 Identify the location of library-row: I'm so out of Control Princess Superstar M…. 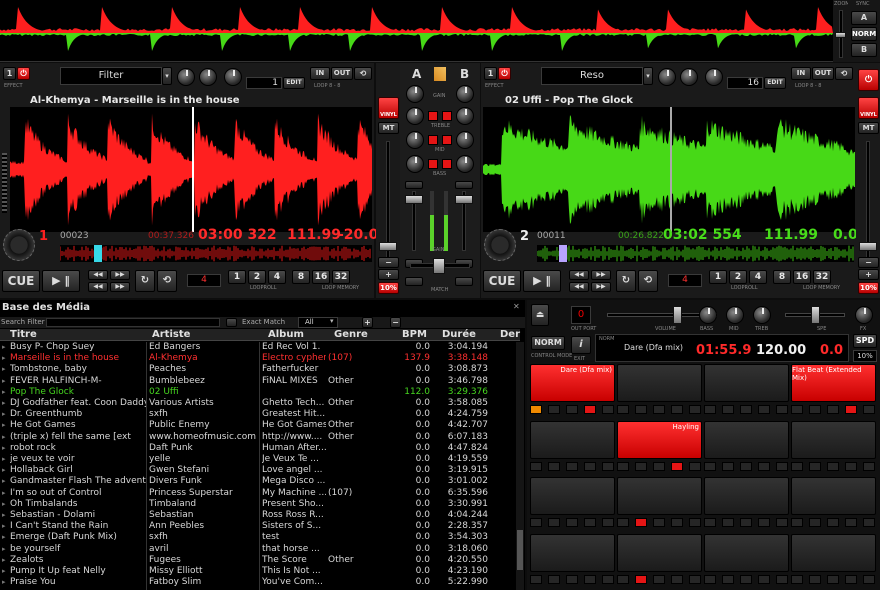
(260, 493).